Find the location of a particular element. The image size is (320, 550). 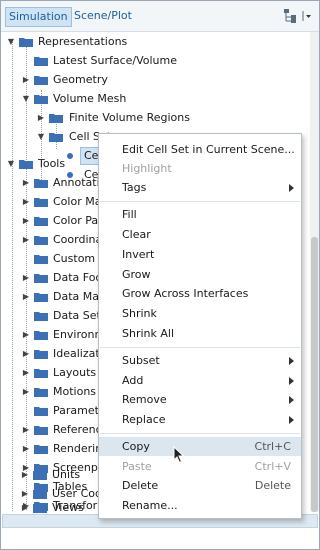

menu-item-remove: Remove is located at coordinates (200, 399).